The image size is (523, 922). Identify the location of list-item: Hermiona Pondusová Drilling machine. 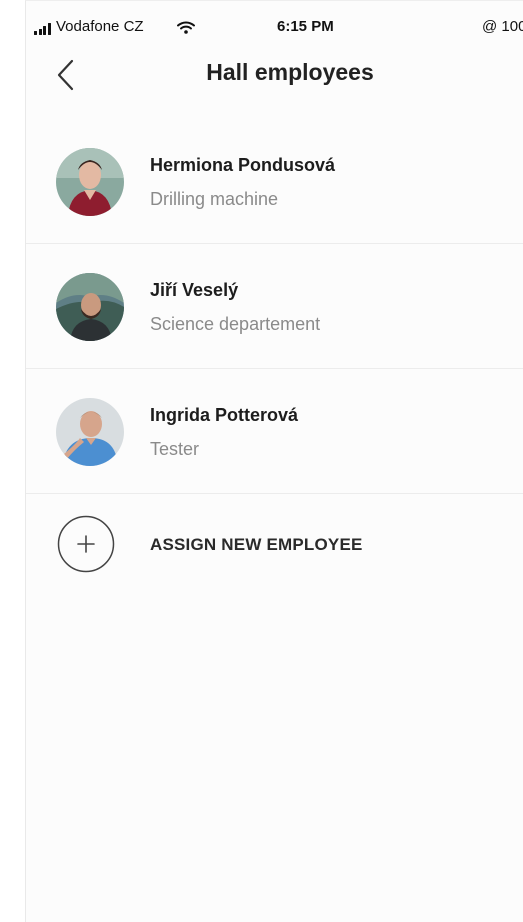
(274, 181).